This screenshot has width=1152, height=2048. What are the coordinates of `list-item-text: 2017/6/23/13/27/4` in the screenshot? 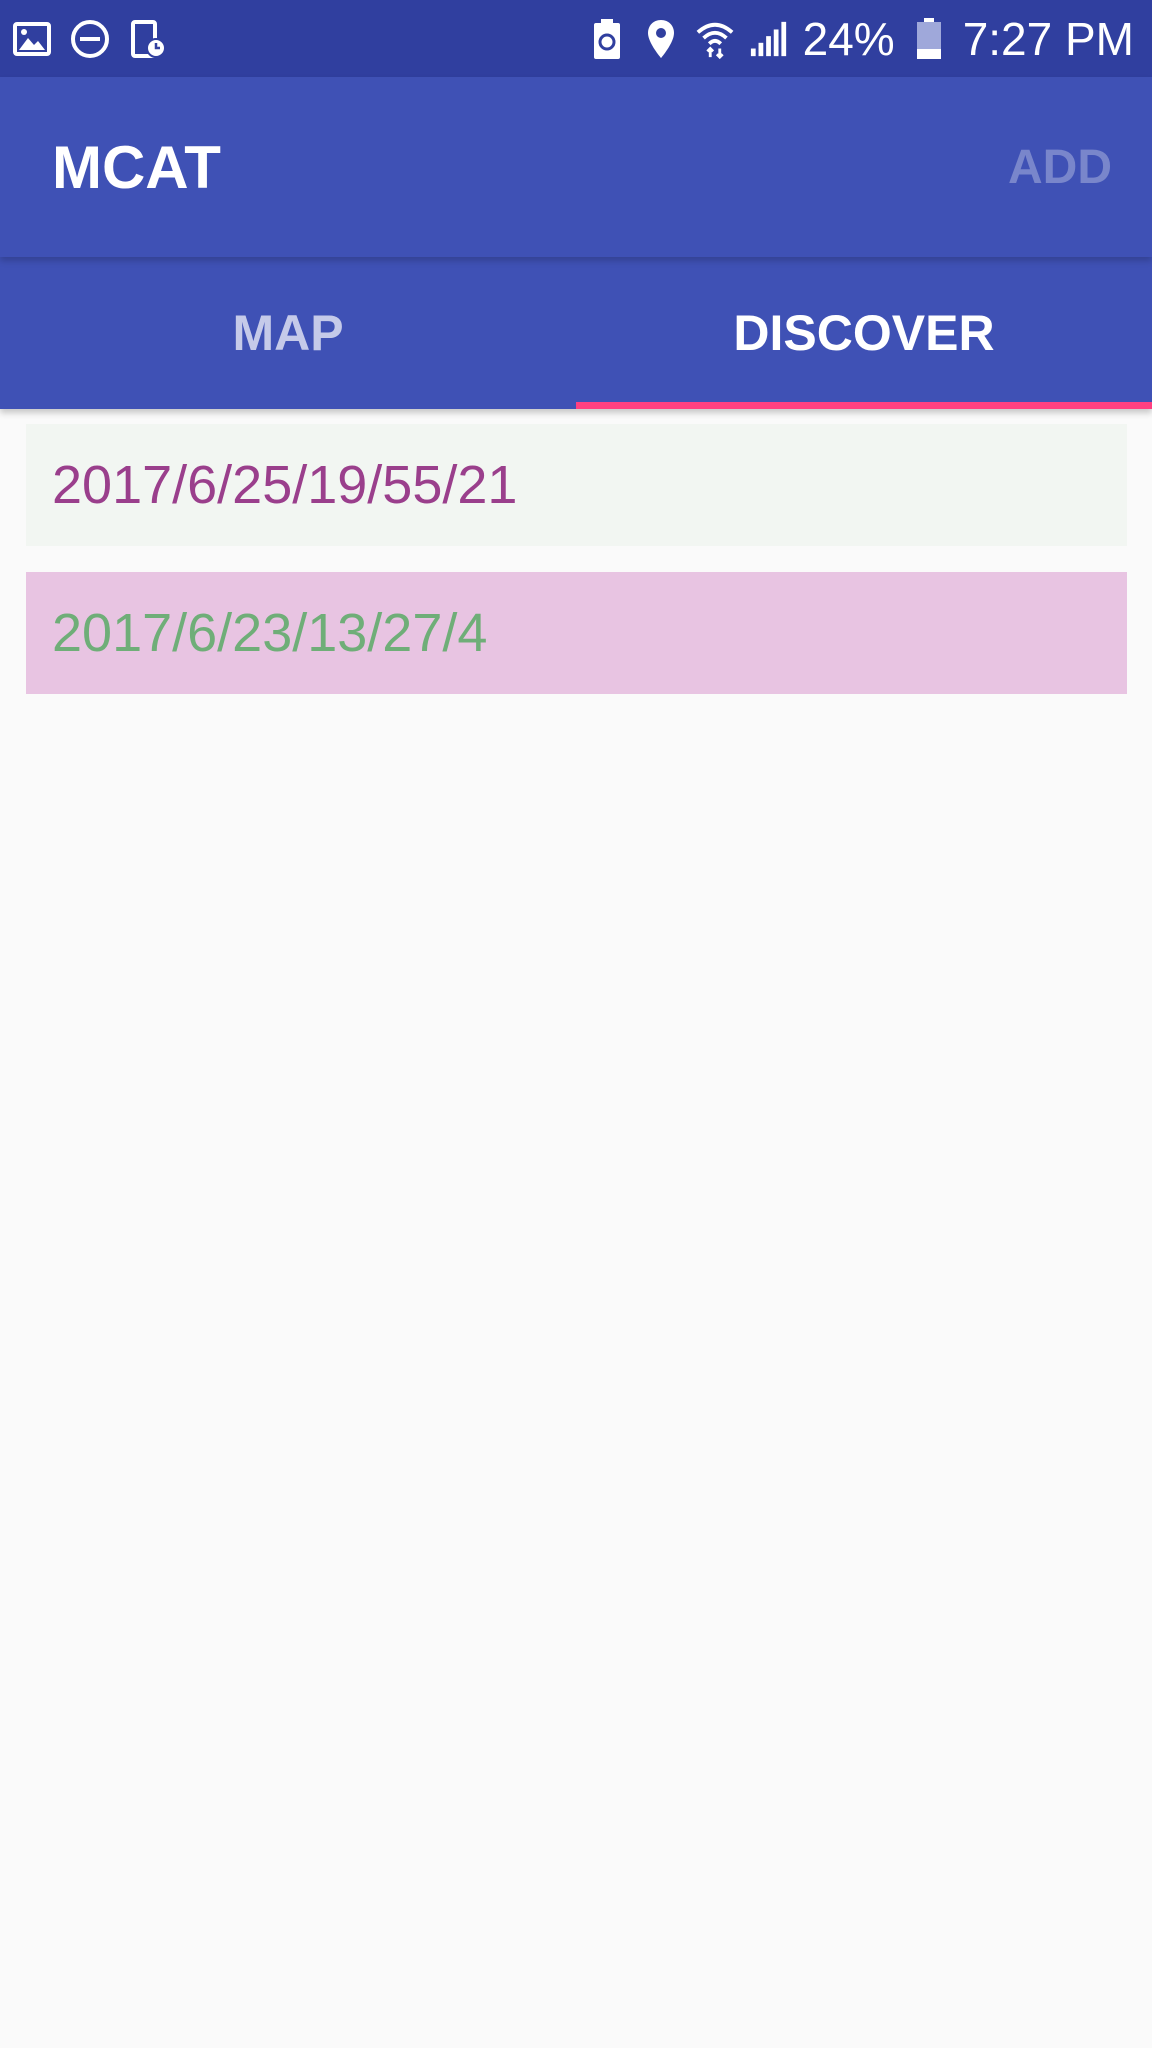 It's located at (270, 633).